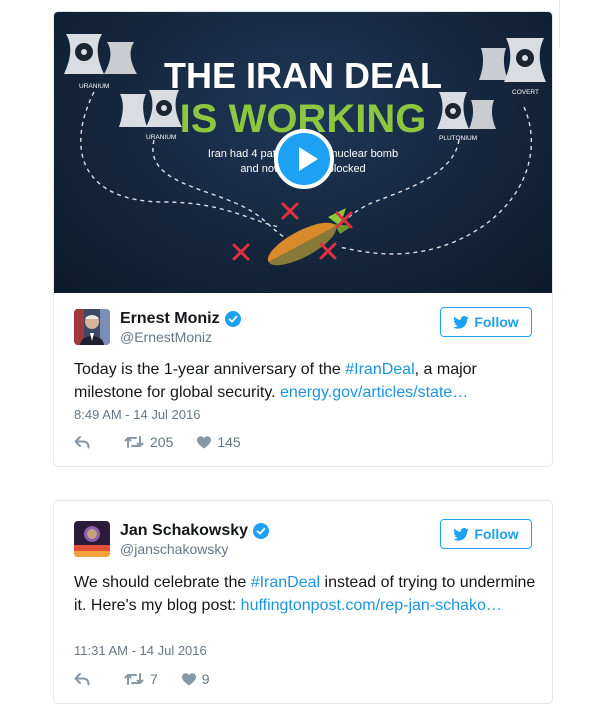 This screenshot has height=713, width=600. Describe the element at coordinates (161, 137) in the screenshot. I see `label-uranium-2: URANIUM` at that location.